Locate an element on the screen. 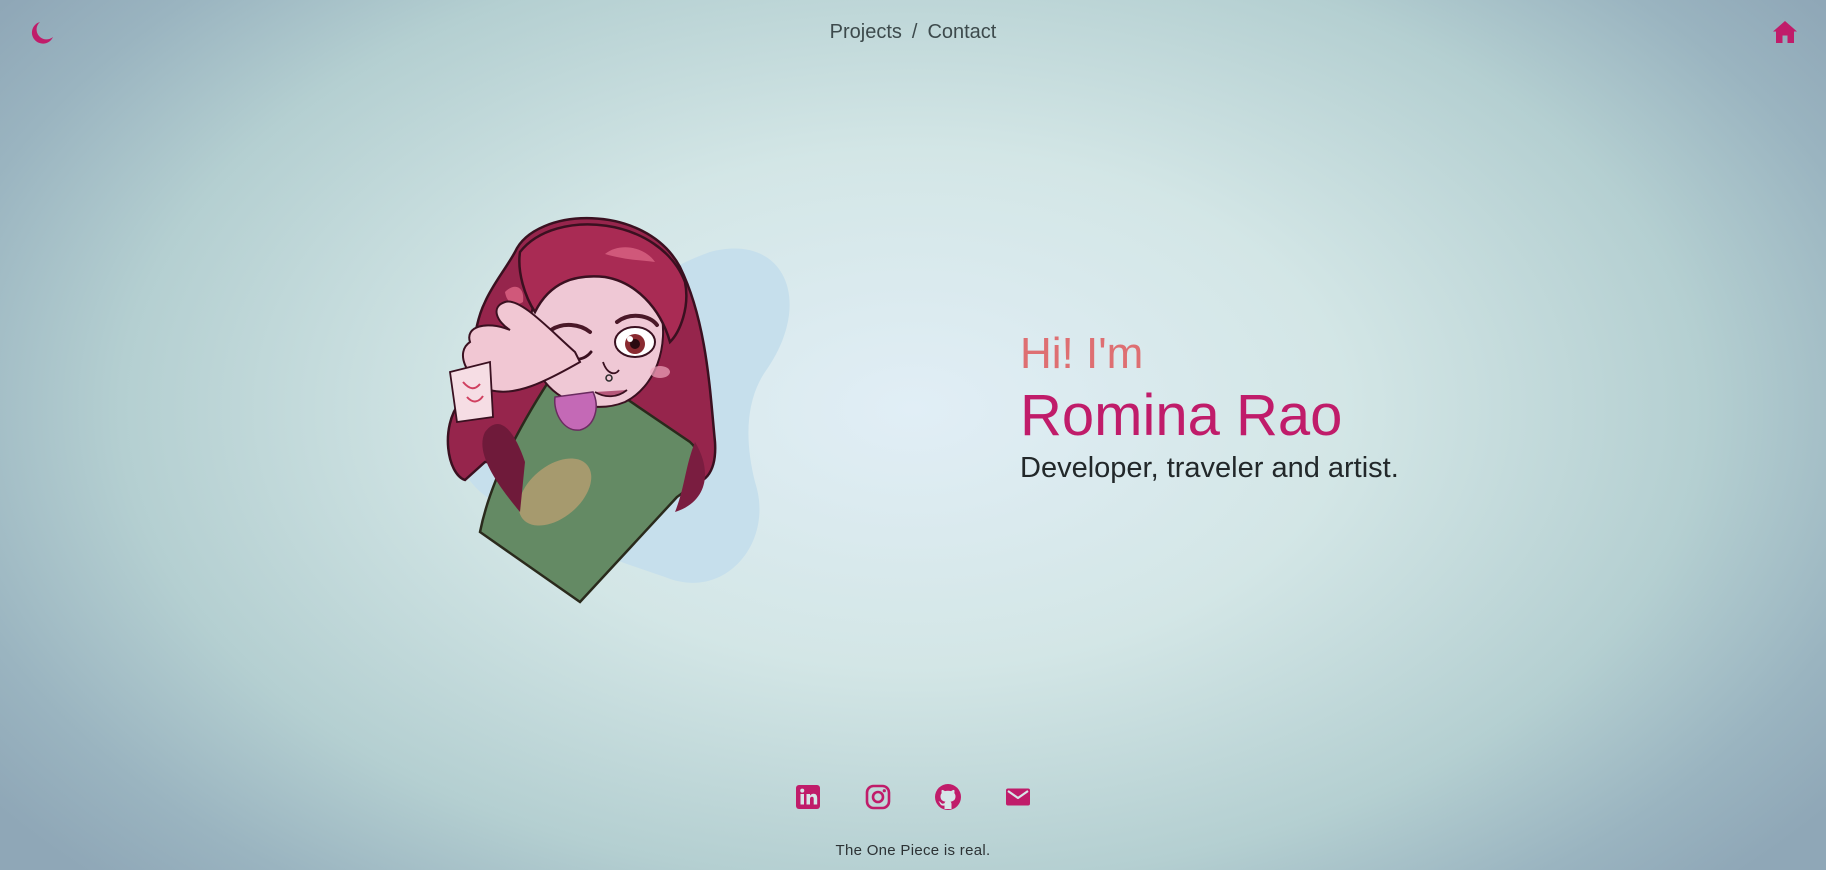  instagram-icon is located at coordinates (878, 797).